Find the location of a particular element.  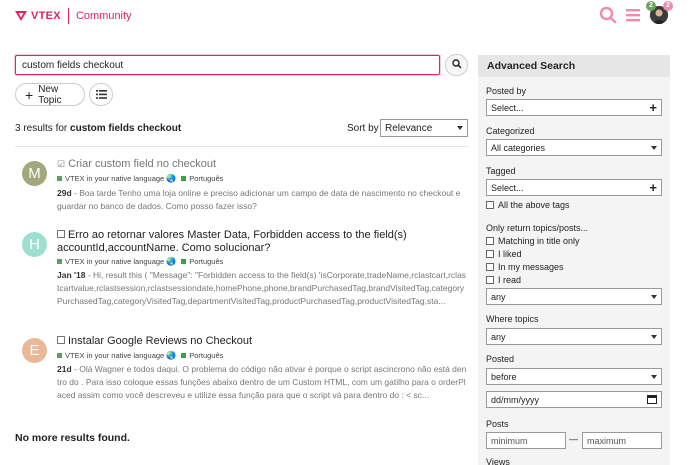

date-placeholder: dd/mm/yyyy is located at coordinates (515, 399).